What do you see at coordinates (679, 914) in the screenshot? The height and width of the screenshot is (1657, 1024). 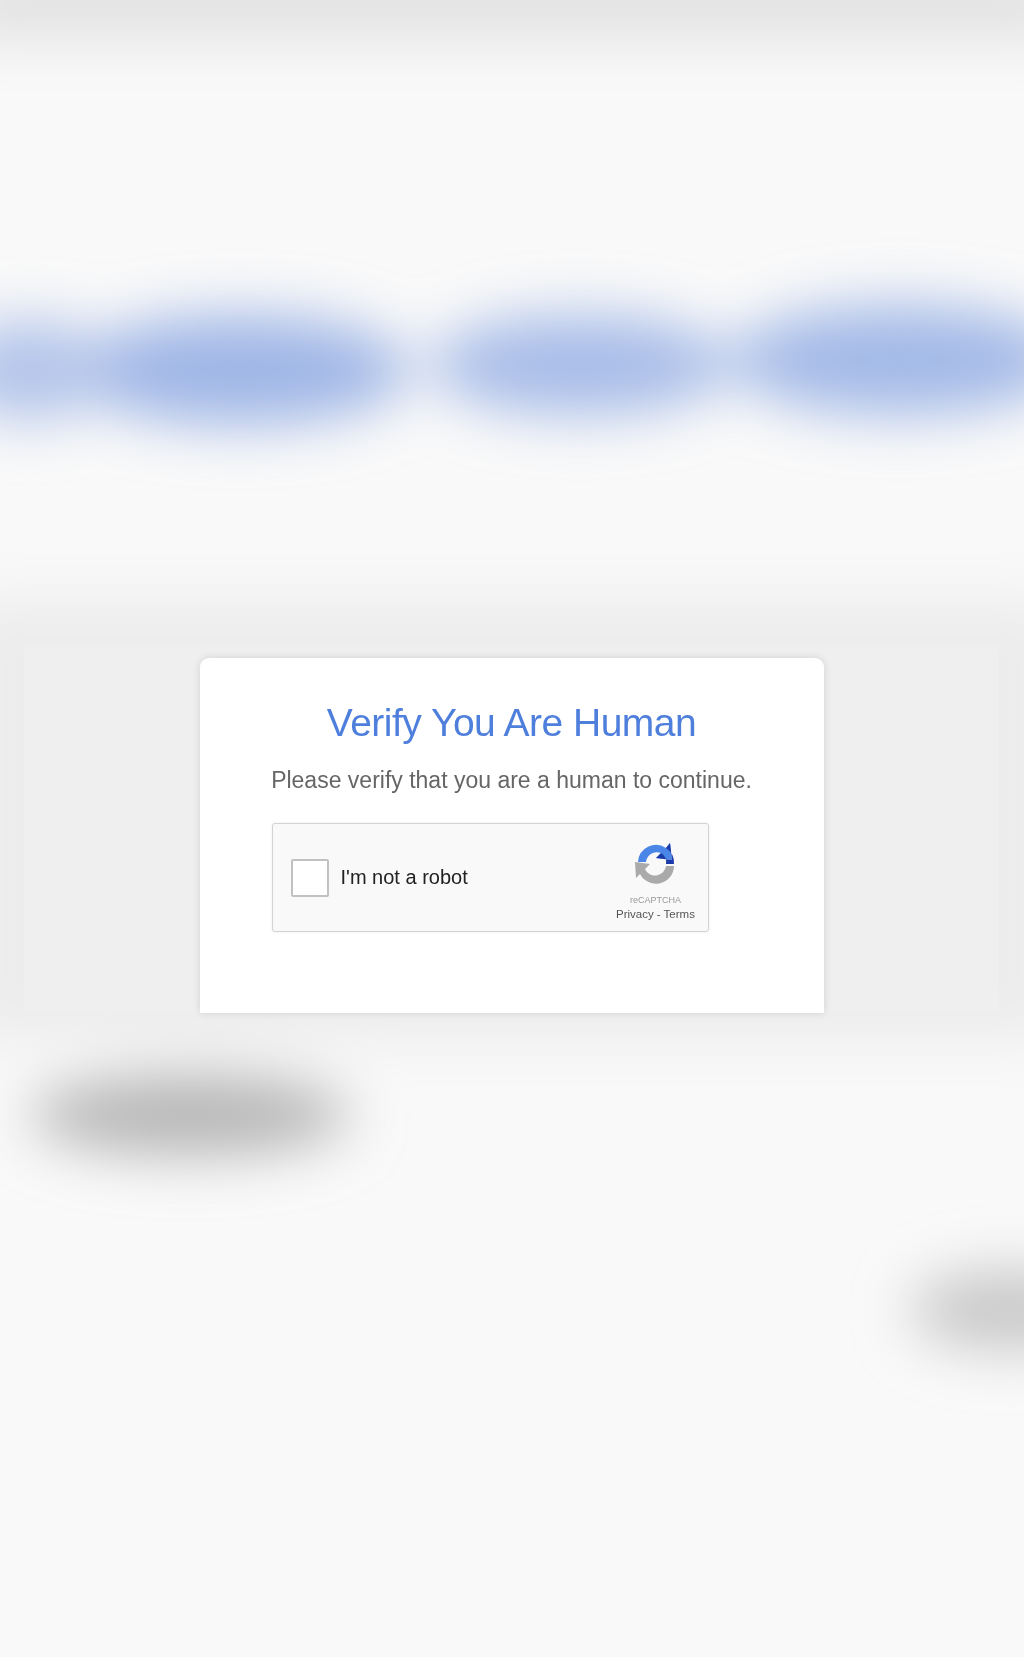 I see `footer-link: Terms` at bounding box center [679, 914].